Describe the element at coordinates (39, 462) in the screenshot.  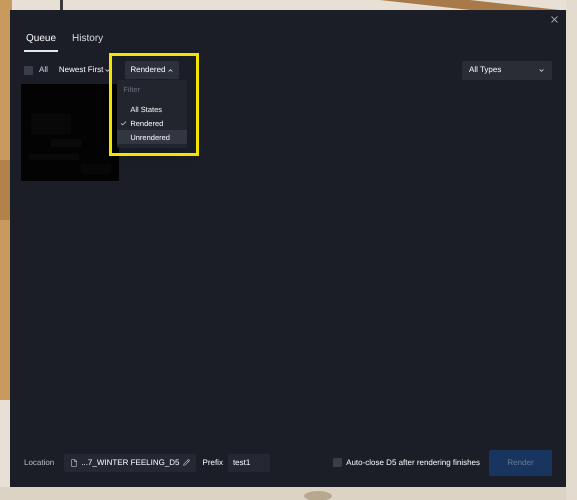
I see `location-label: Location` at that location.